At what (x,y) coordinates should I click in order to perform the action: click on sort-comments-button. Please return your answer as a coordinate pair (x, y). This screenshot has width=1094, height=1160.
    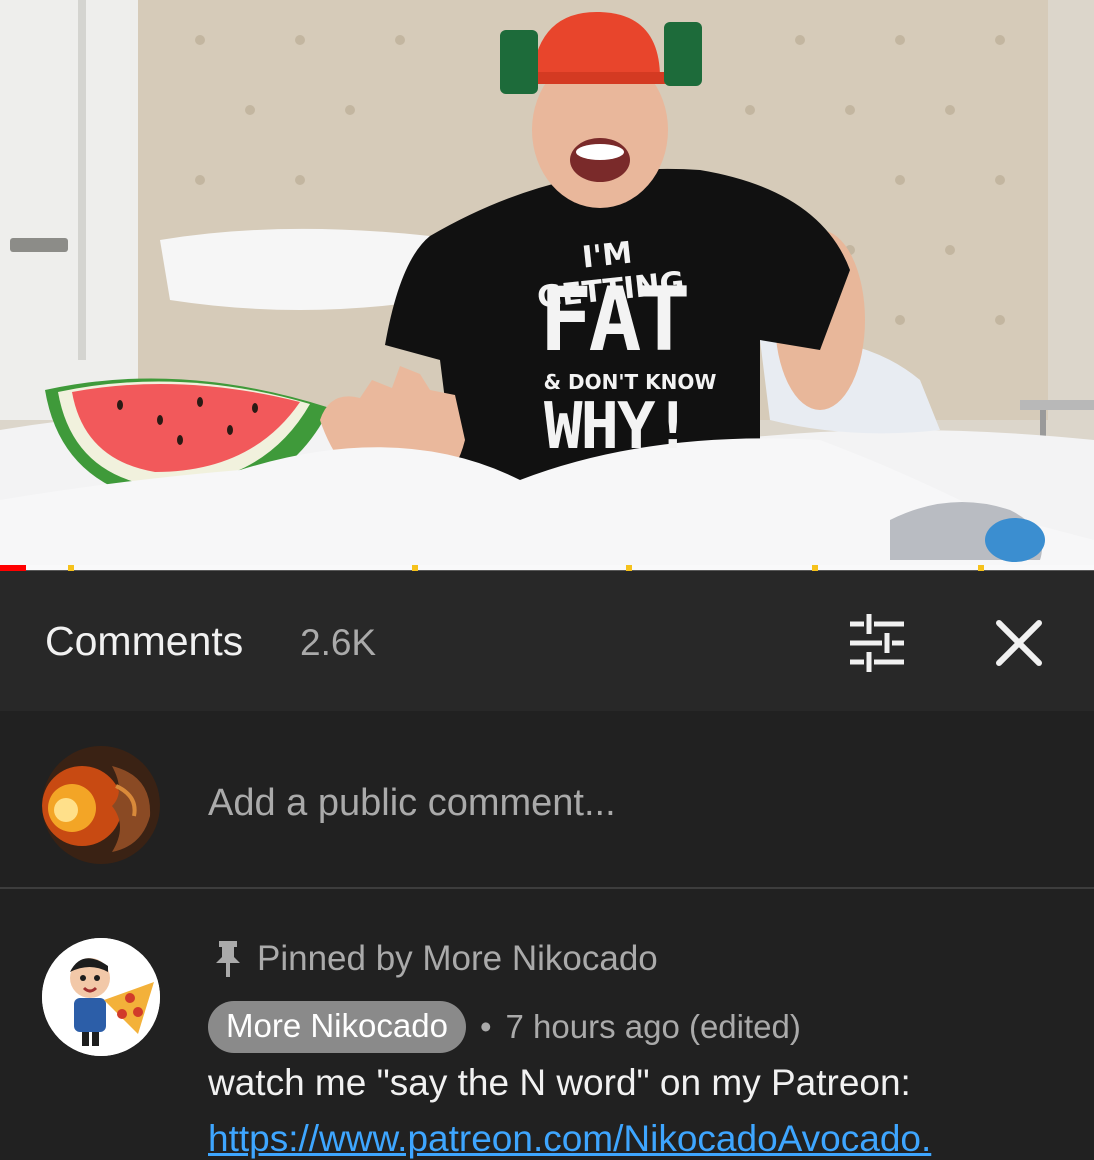
    Looking at the image, I should click on (877, 643).